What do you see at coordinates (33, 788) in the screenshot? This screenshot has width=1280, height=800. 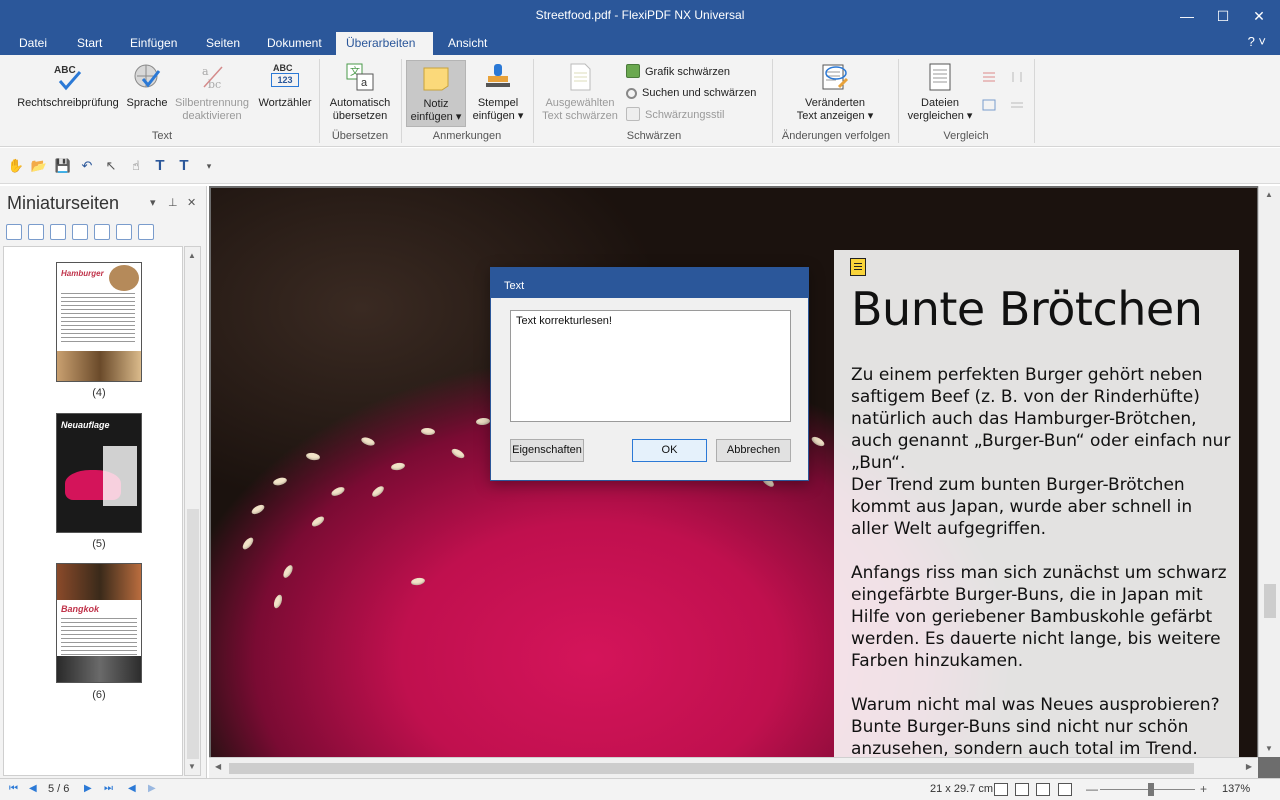 I see `previous-page-icon: ◀` at bounding box center [33, 788].